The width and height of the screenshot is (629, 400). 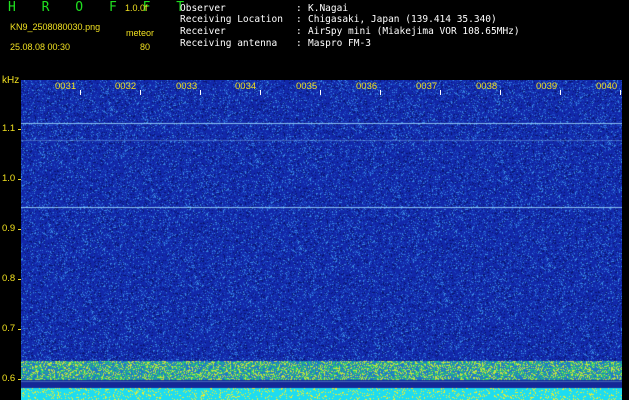 I want to click on info-value-antenna: Maspro FM-3, so click(x=339, y=43).